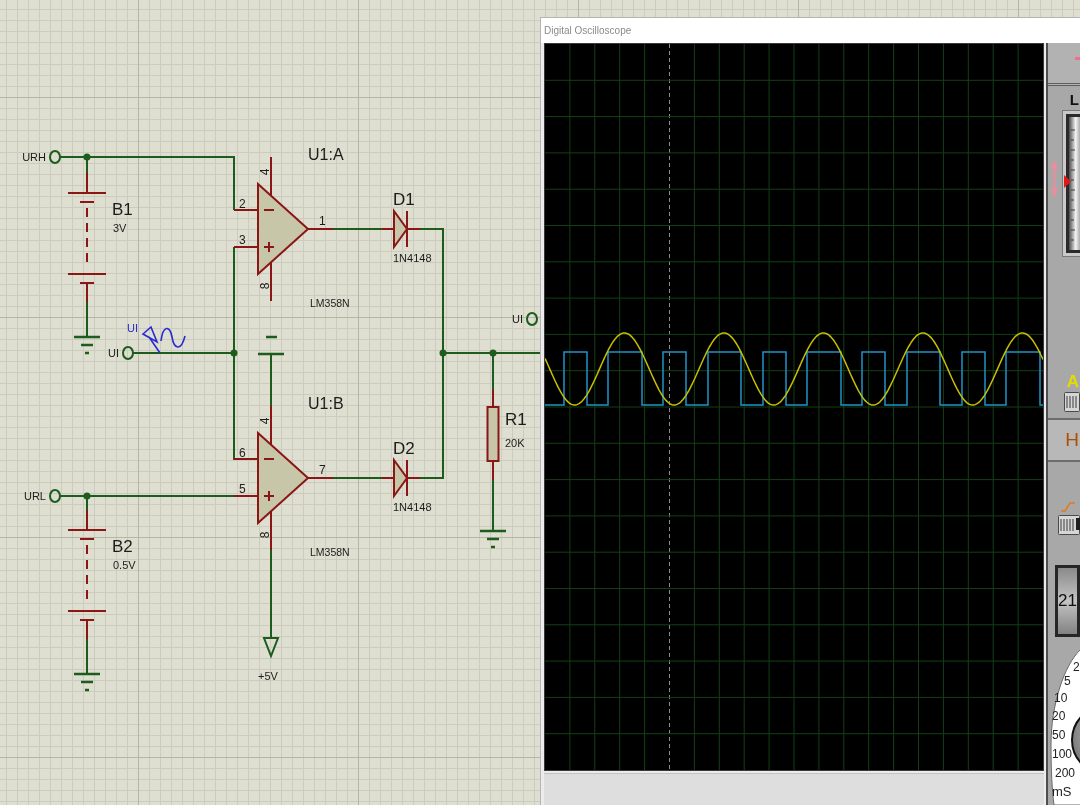 This screenshot has height=805, width=1080. I want to click on section-label: H, so click(1072, 440).